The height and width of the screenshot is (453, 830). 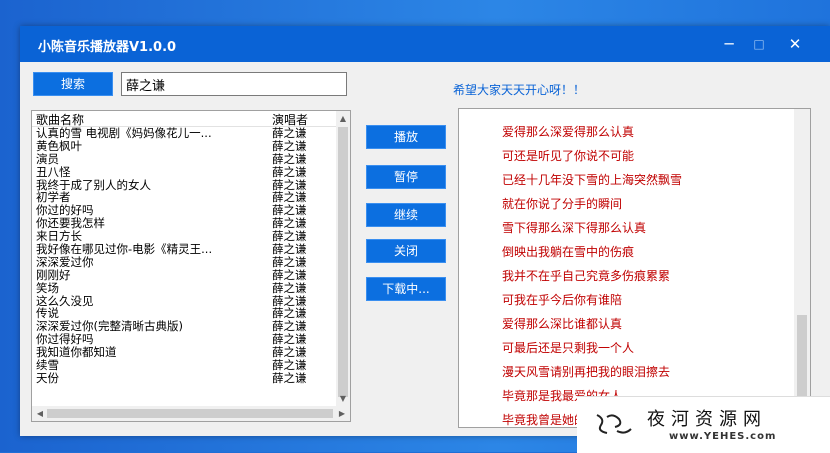 What do you see at coordinates (343, 399) in the screenshot?
I see `scroll-down-arrow-icon: ▼` at bounding box center [343, 399].